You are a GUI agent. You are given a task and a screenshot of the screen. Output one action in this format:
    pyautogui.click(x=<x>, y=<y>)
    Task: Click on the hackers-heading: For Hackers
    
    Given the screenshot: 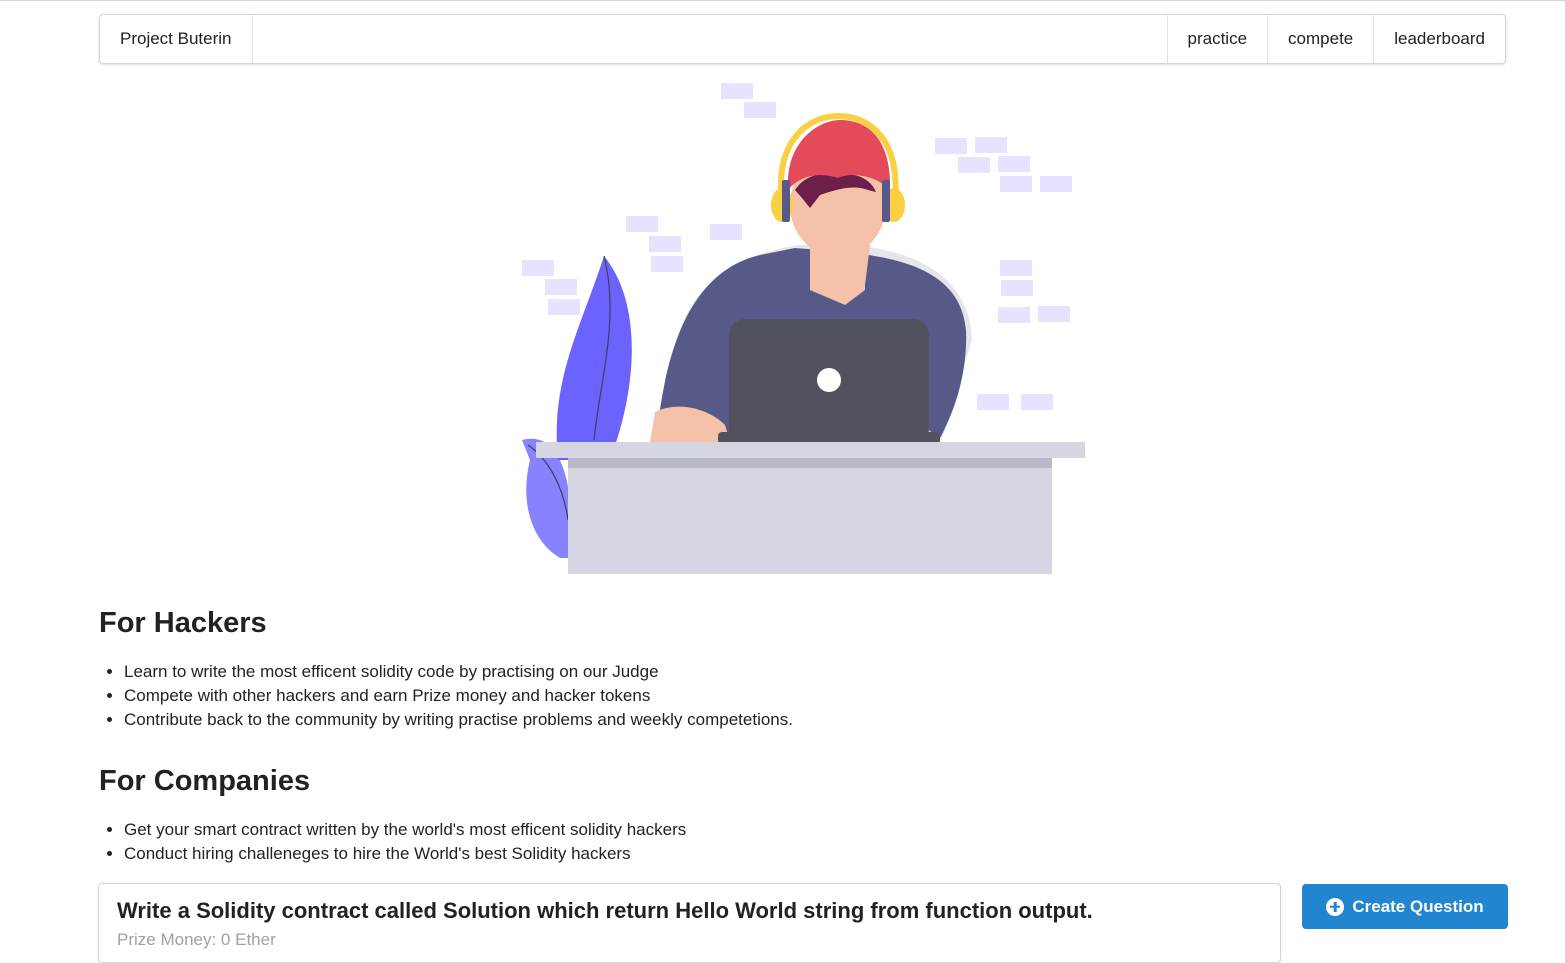 What is the action you would take?
    pyautogui.click(x=183, y=623)
    